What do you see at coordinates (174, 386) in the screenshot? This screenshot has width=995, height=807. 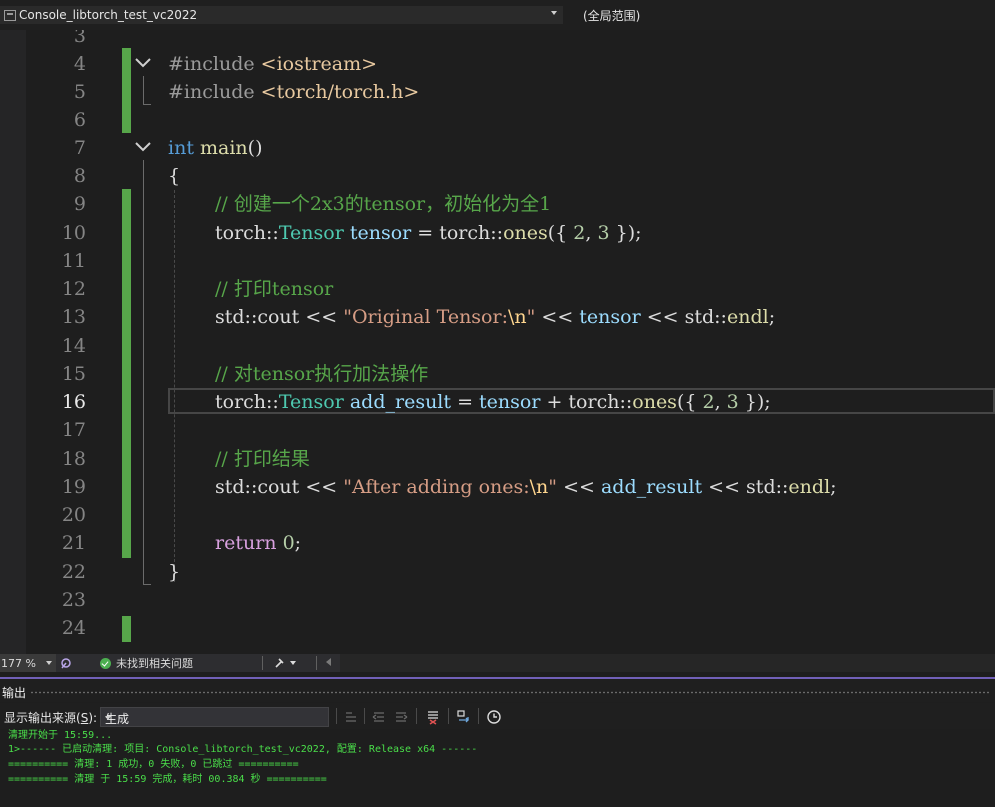 I see `indent-guide` at bounding box center [174, 386].